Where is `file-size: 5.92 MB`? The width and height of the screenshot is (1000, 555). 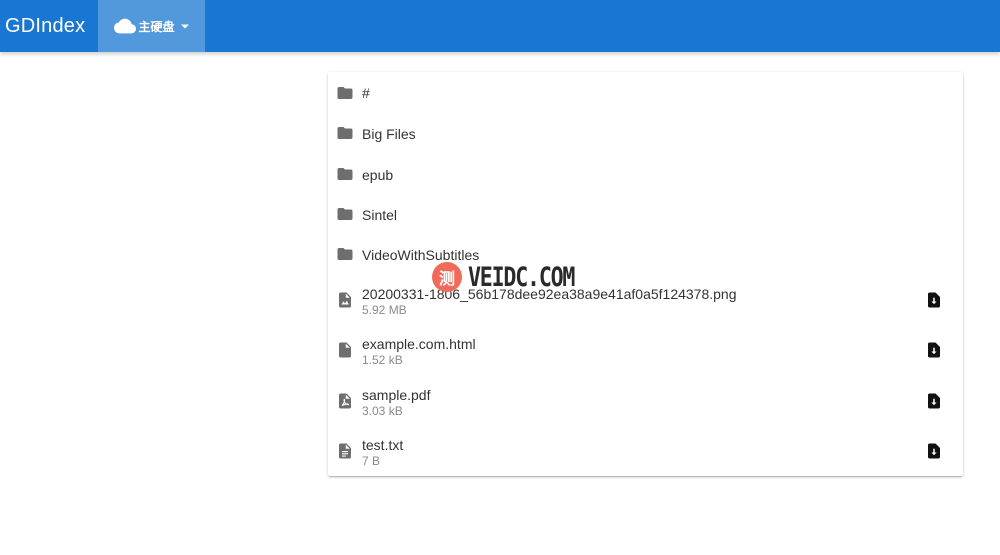 file-size: 5.92 MB is located at coordinates (384, 310).